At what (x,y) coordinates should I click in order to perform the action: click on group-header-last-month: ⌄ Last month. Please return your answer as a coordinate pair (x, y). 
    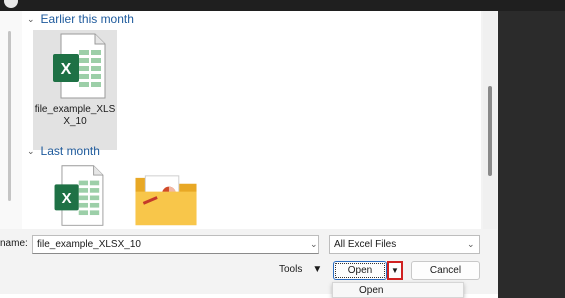
    Looking at the image, I should click on (63, 151).